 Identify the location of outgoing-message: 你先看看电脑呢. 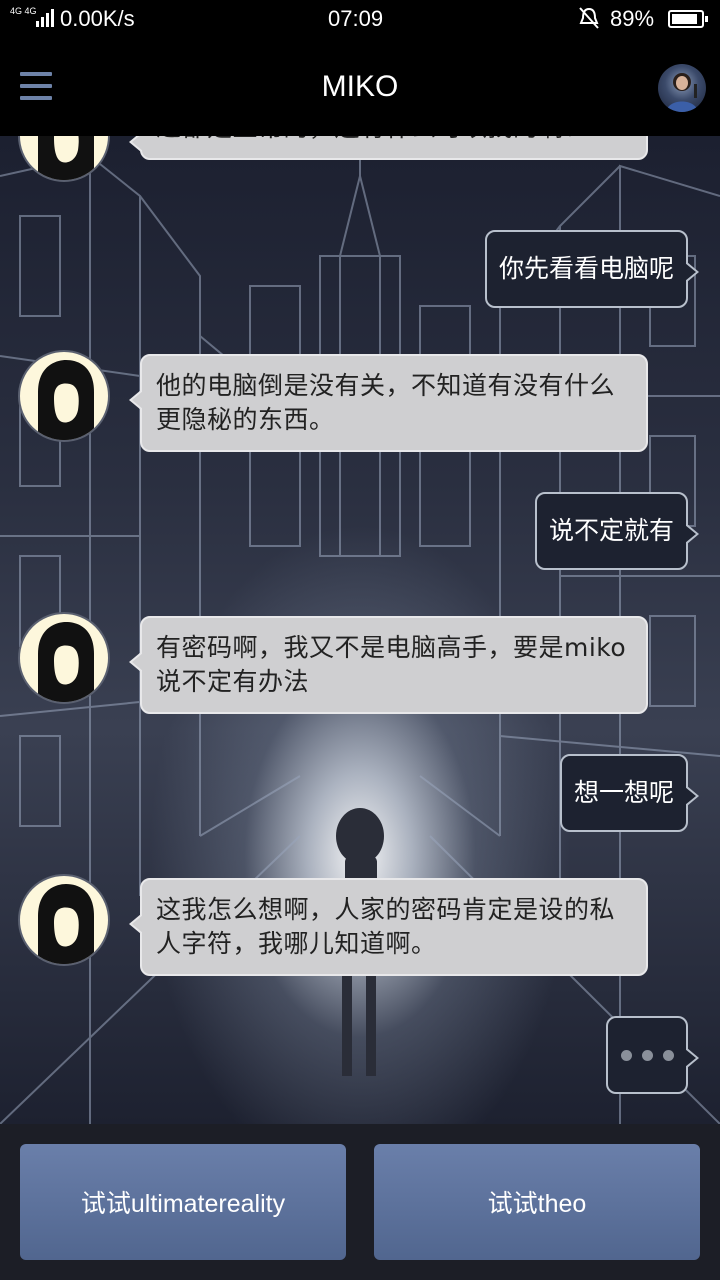
(592, 269).